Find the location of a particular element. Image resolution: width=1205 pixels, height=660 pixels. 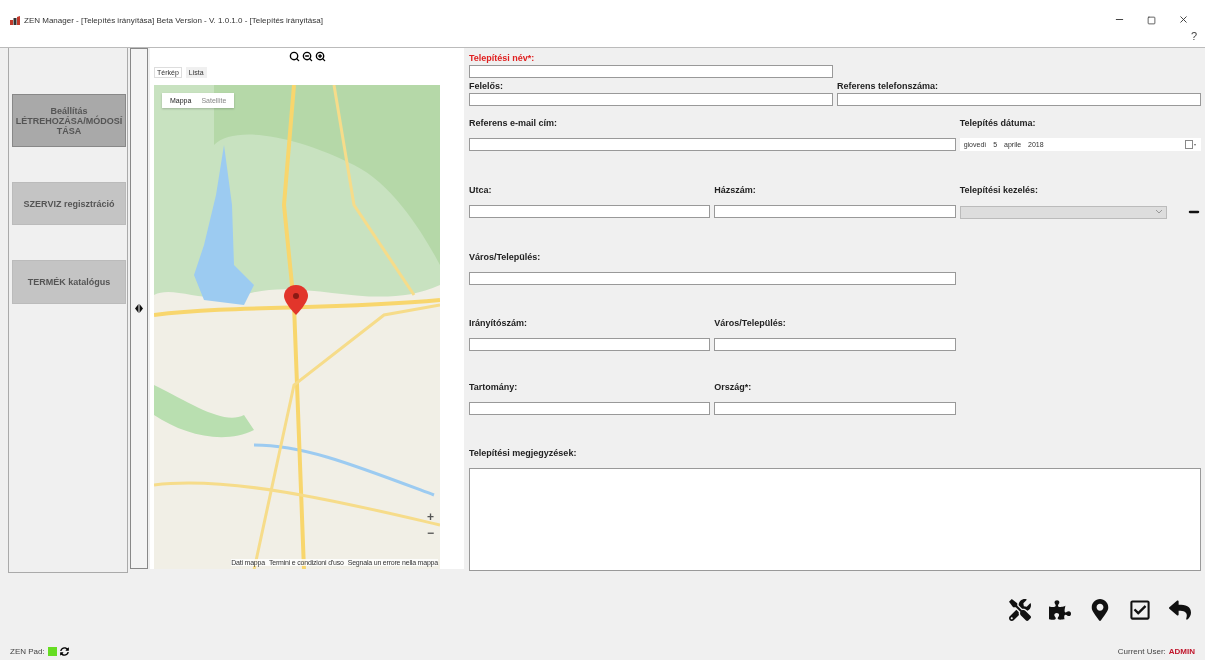

field-label: Referens telefonszáma: is located at coordinates (888, 87).